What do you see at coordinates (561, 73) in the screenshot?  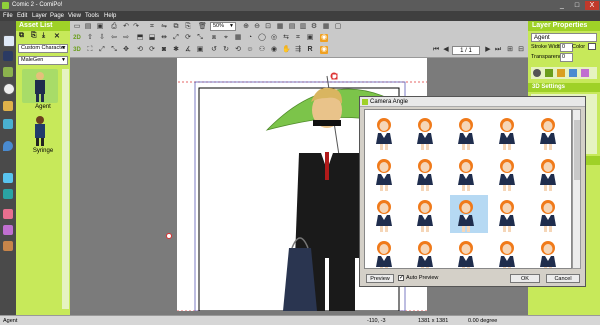 I see `lock-icon` at bounding box center [561, 73].